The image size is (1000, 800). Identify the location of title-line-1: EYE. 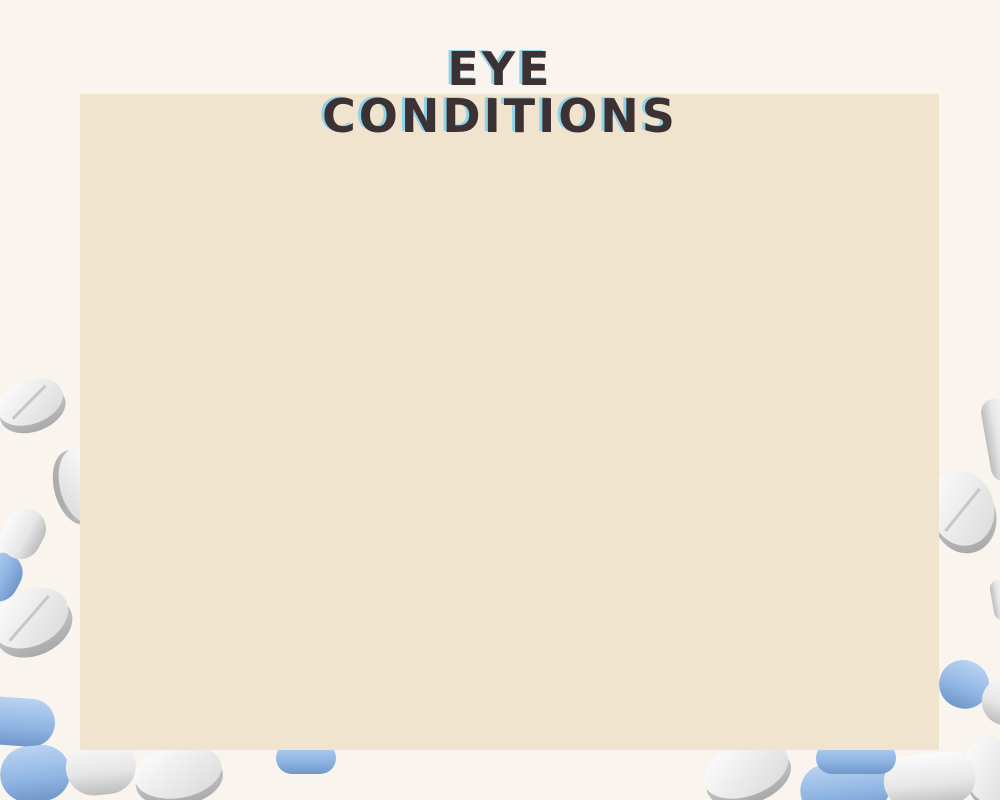
(500, 69).